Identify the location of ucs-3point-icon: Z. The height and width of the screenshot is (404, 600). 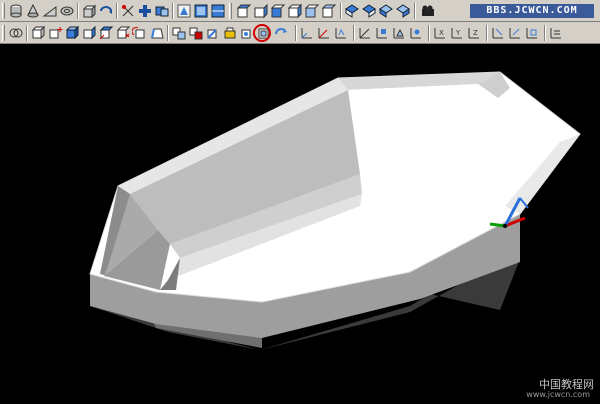
(474, 33).